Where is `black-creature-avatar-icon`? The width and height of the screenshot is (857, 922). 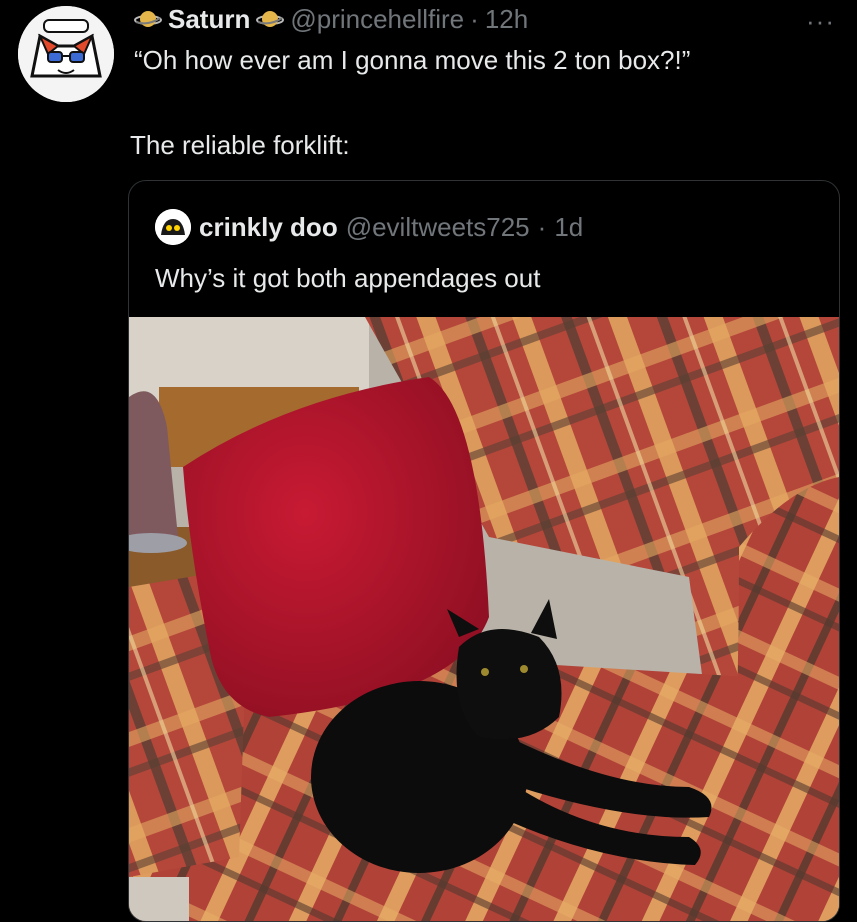
black-creature-avatar-icon is located at coordinates (173, 227).